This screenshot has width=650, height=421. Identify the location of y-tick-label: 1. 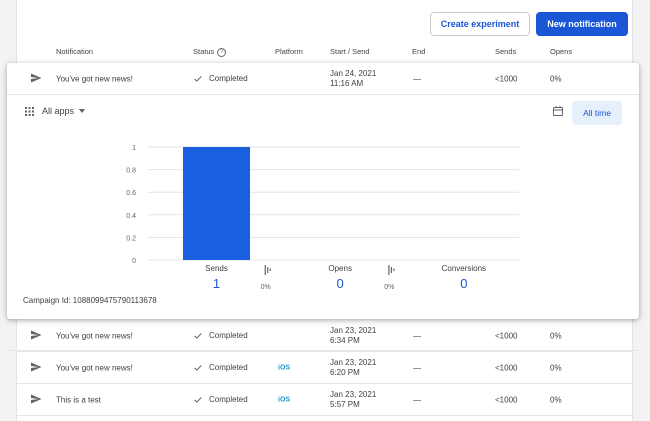
(134, 148).